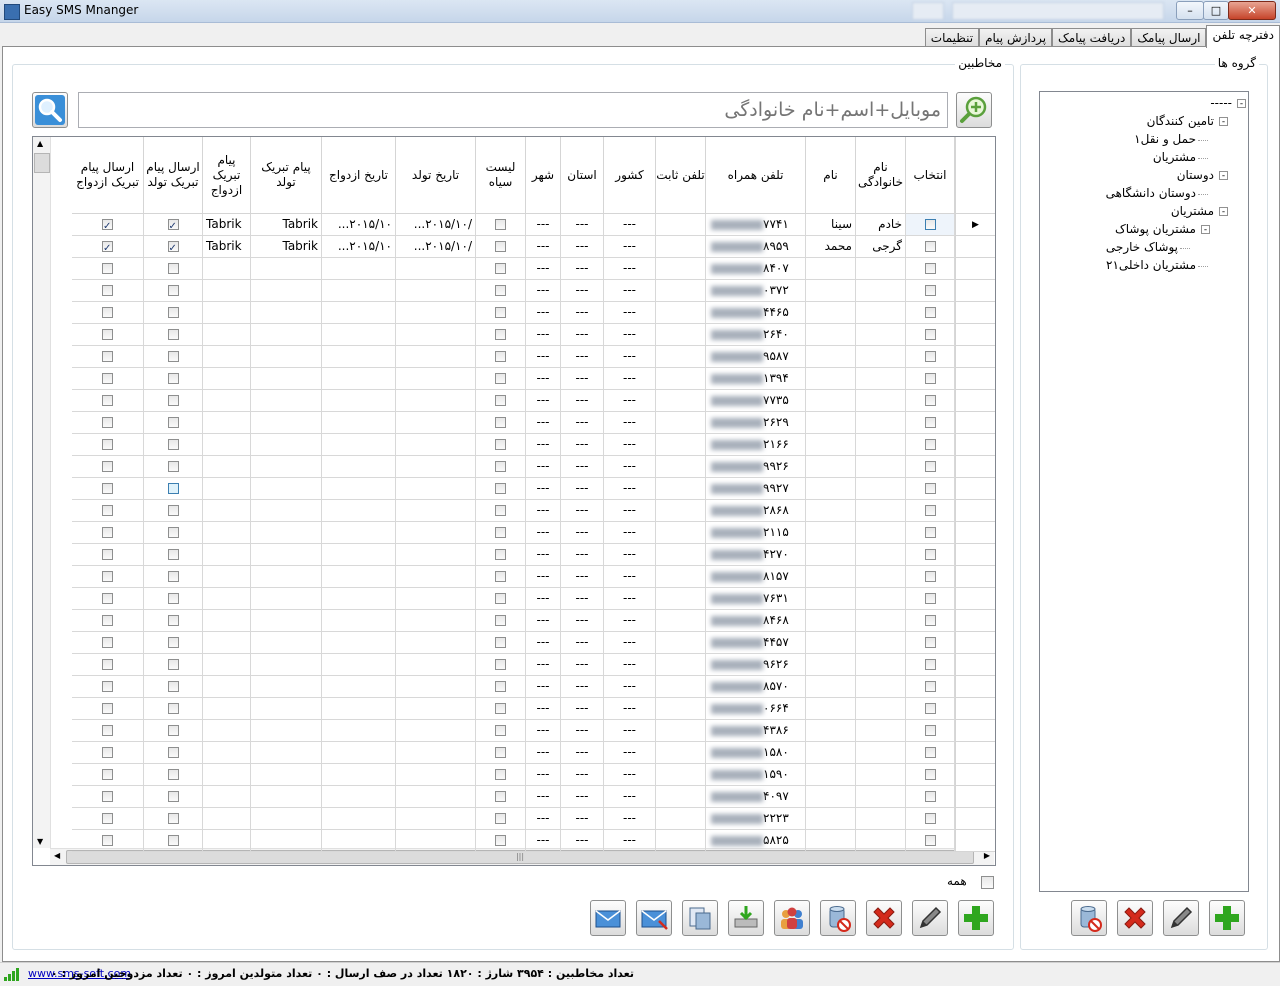  I want to click on scroll-thumb: |||, so click(520, 857).